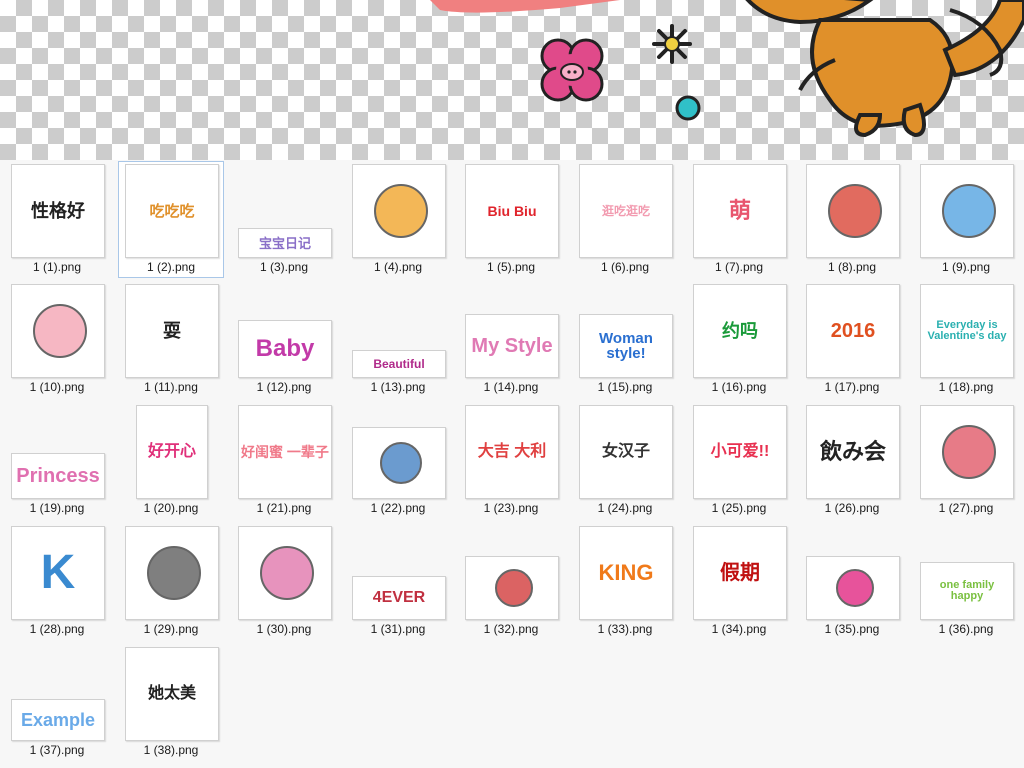 The width and height of the screenshot is (1024, 768). I want to click on file-thumbnail-item: Woman style! 1 (15).png, so click(625, 339).